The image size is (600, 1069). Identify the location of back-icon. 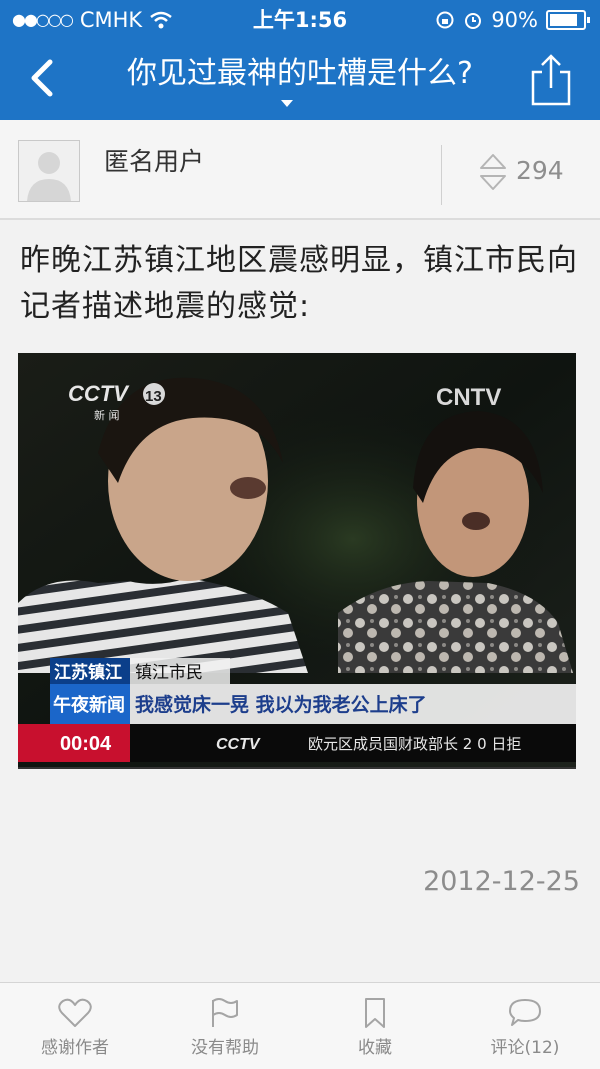
(42, 78).